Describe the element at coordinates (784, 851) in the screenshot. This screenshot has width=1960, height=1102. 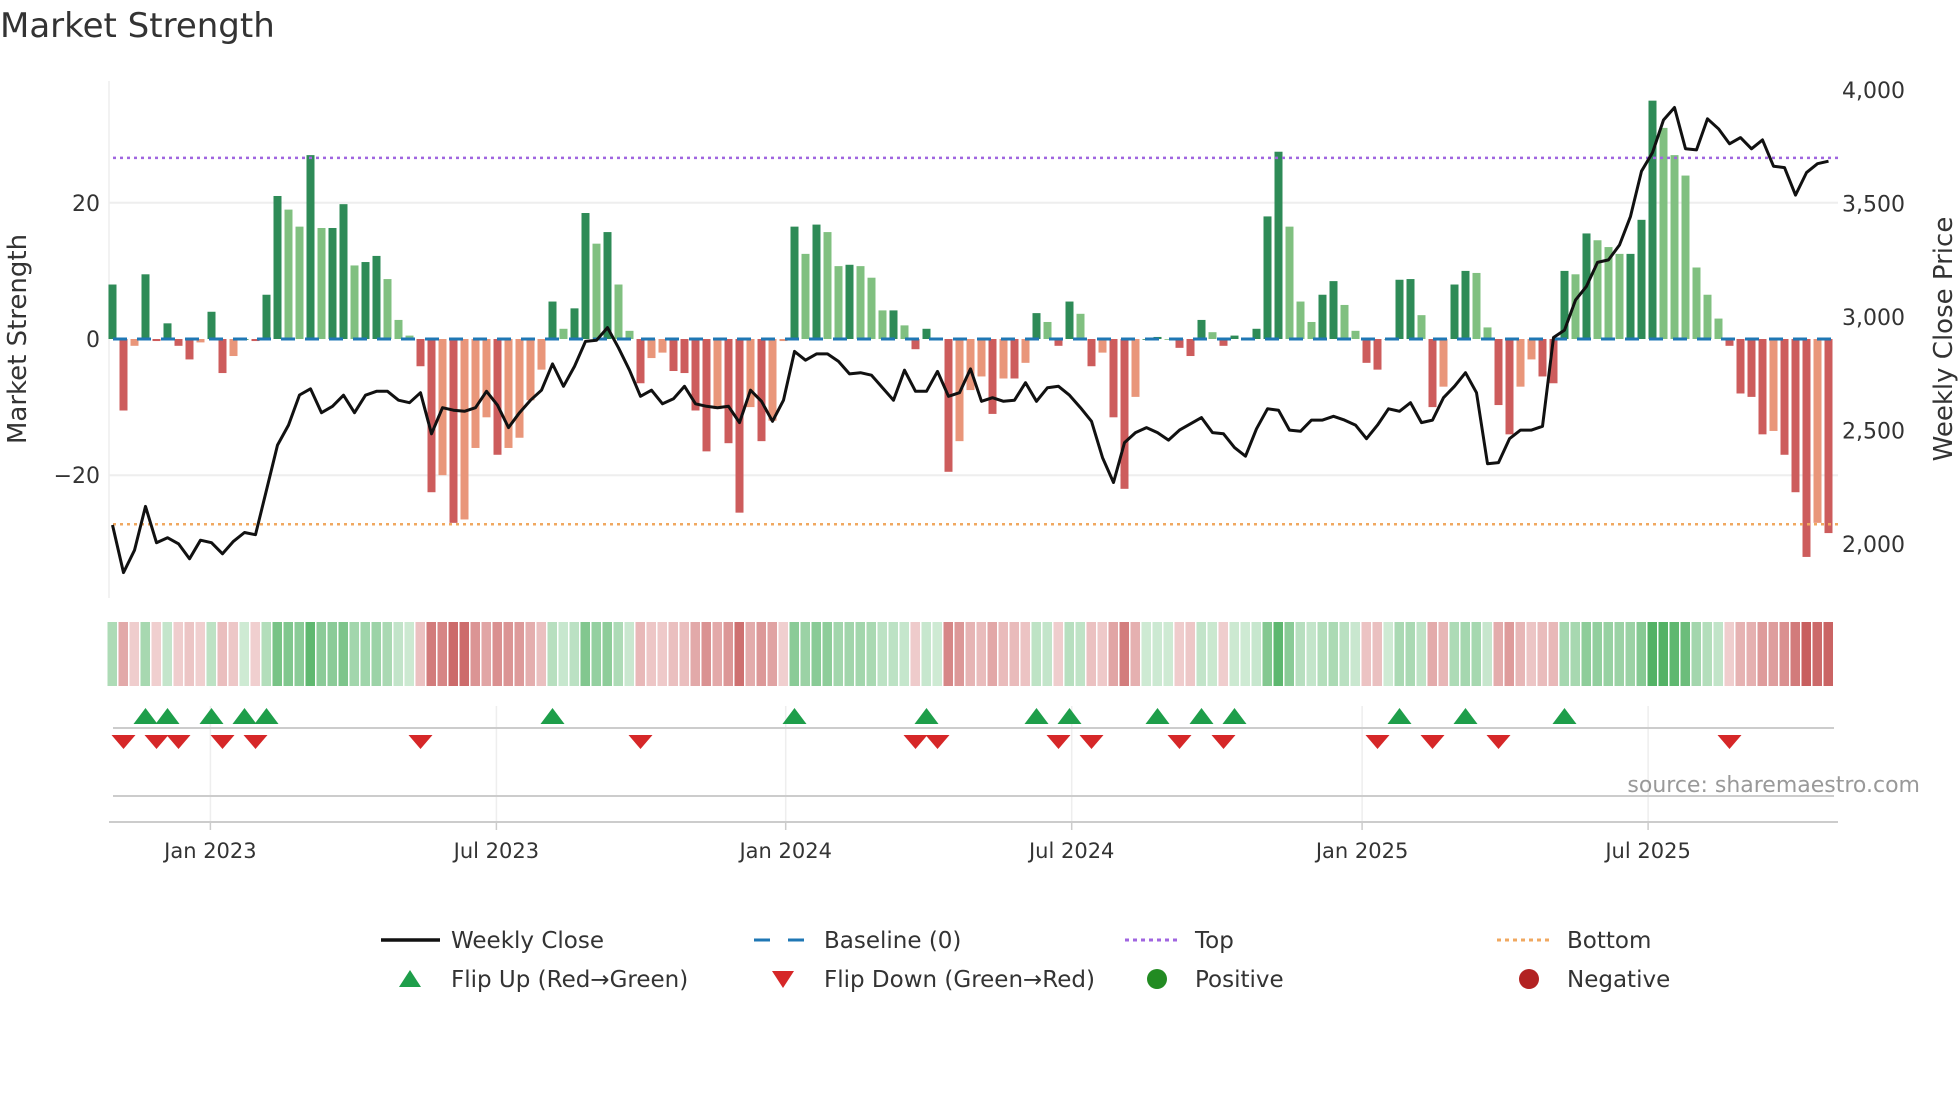
I see `x-tick-label: Jan 2024` at that location.